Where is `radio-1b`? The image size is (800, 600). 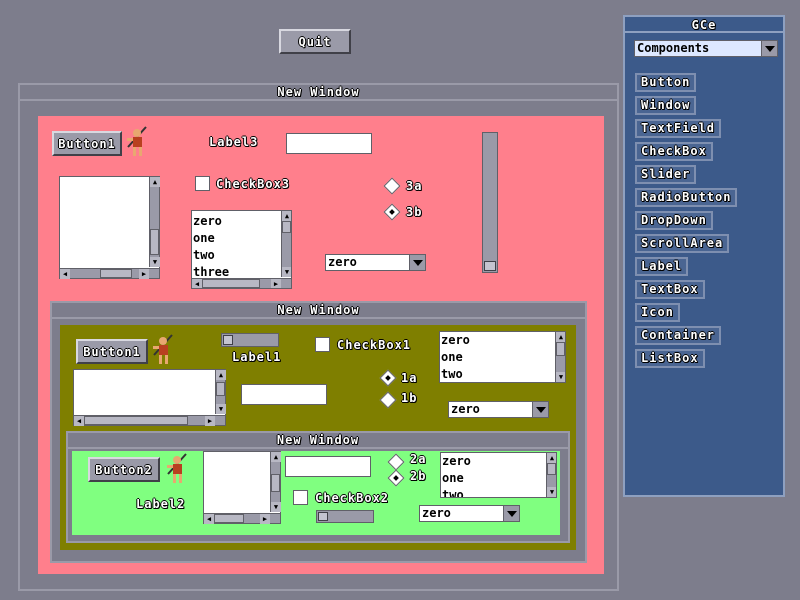 radio-1b is located at coordinates (388, 400).